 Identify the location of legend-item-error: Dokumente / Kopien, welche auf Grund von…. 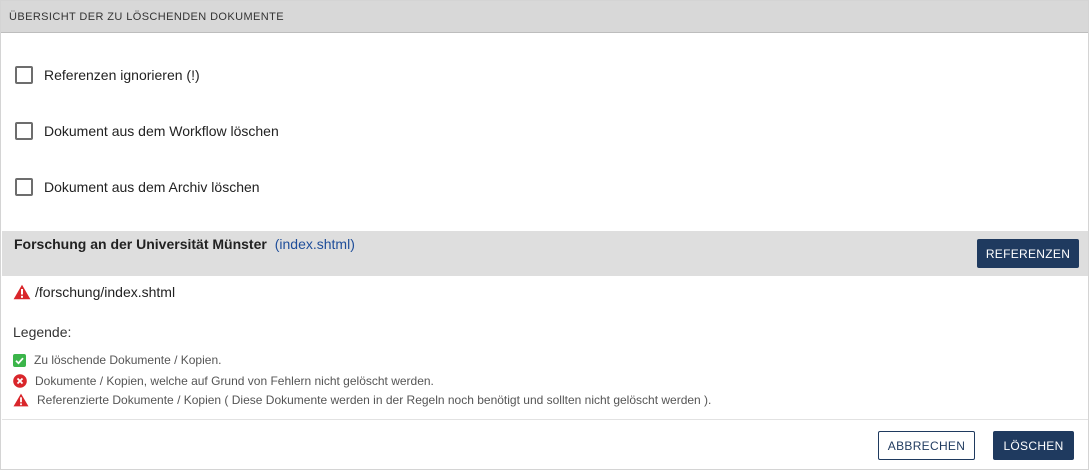
(223, 381).